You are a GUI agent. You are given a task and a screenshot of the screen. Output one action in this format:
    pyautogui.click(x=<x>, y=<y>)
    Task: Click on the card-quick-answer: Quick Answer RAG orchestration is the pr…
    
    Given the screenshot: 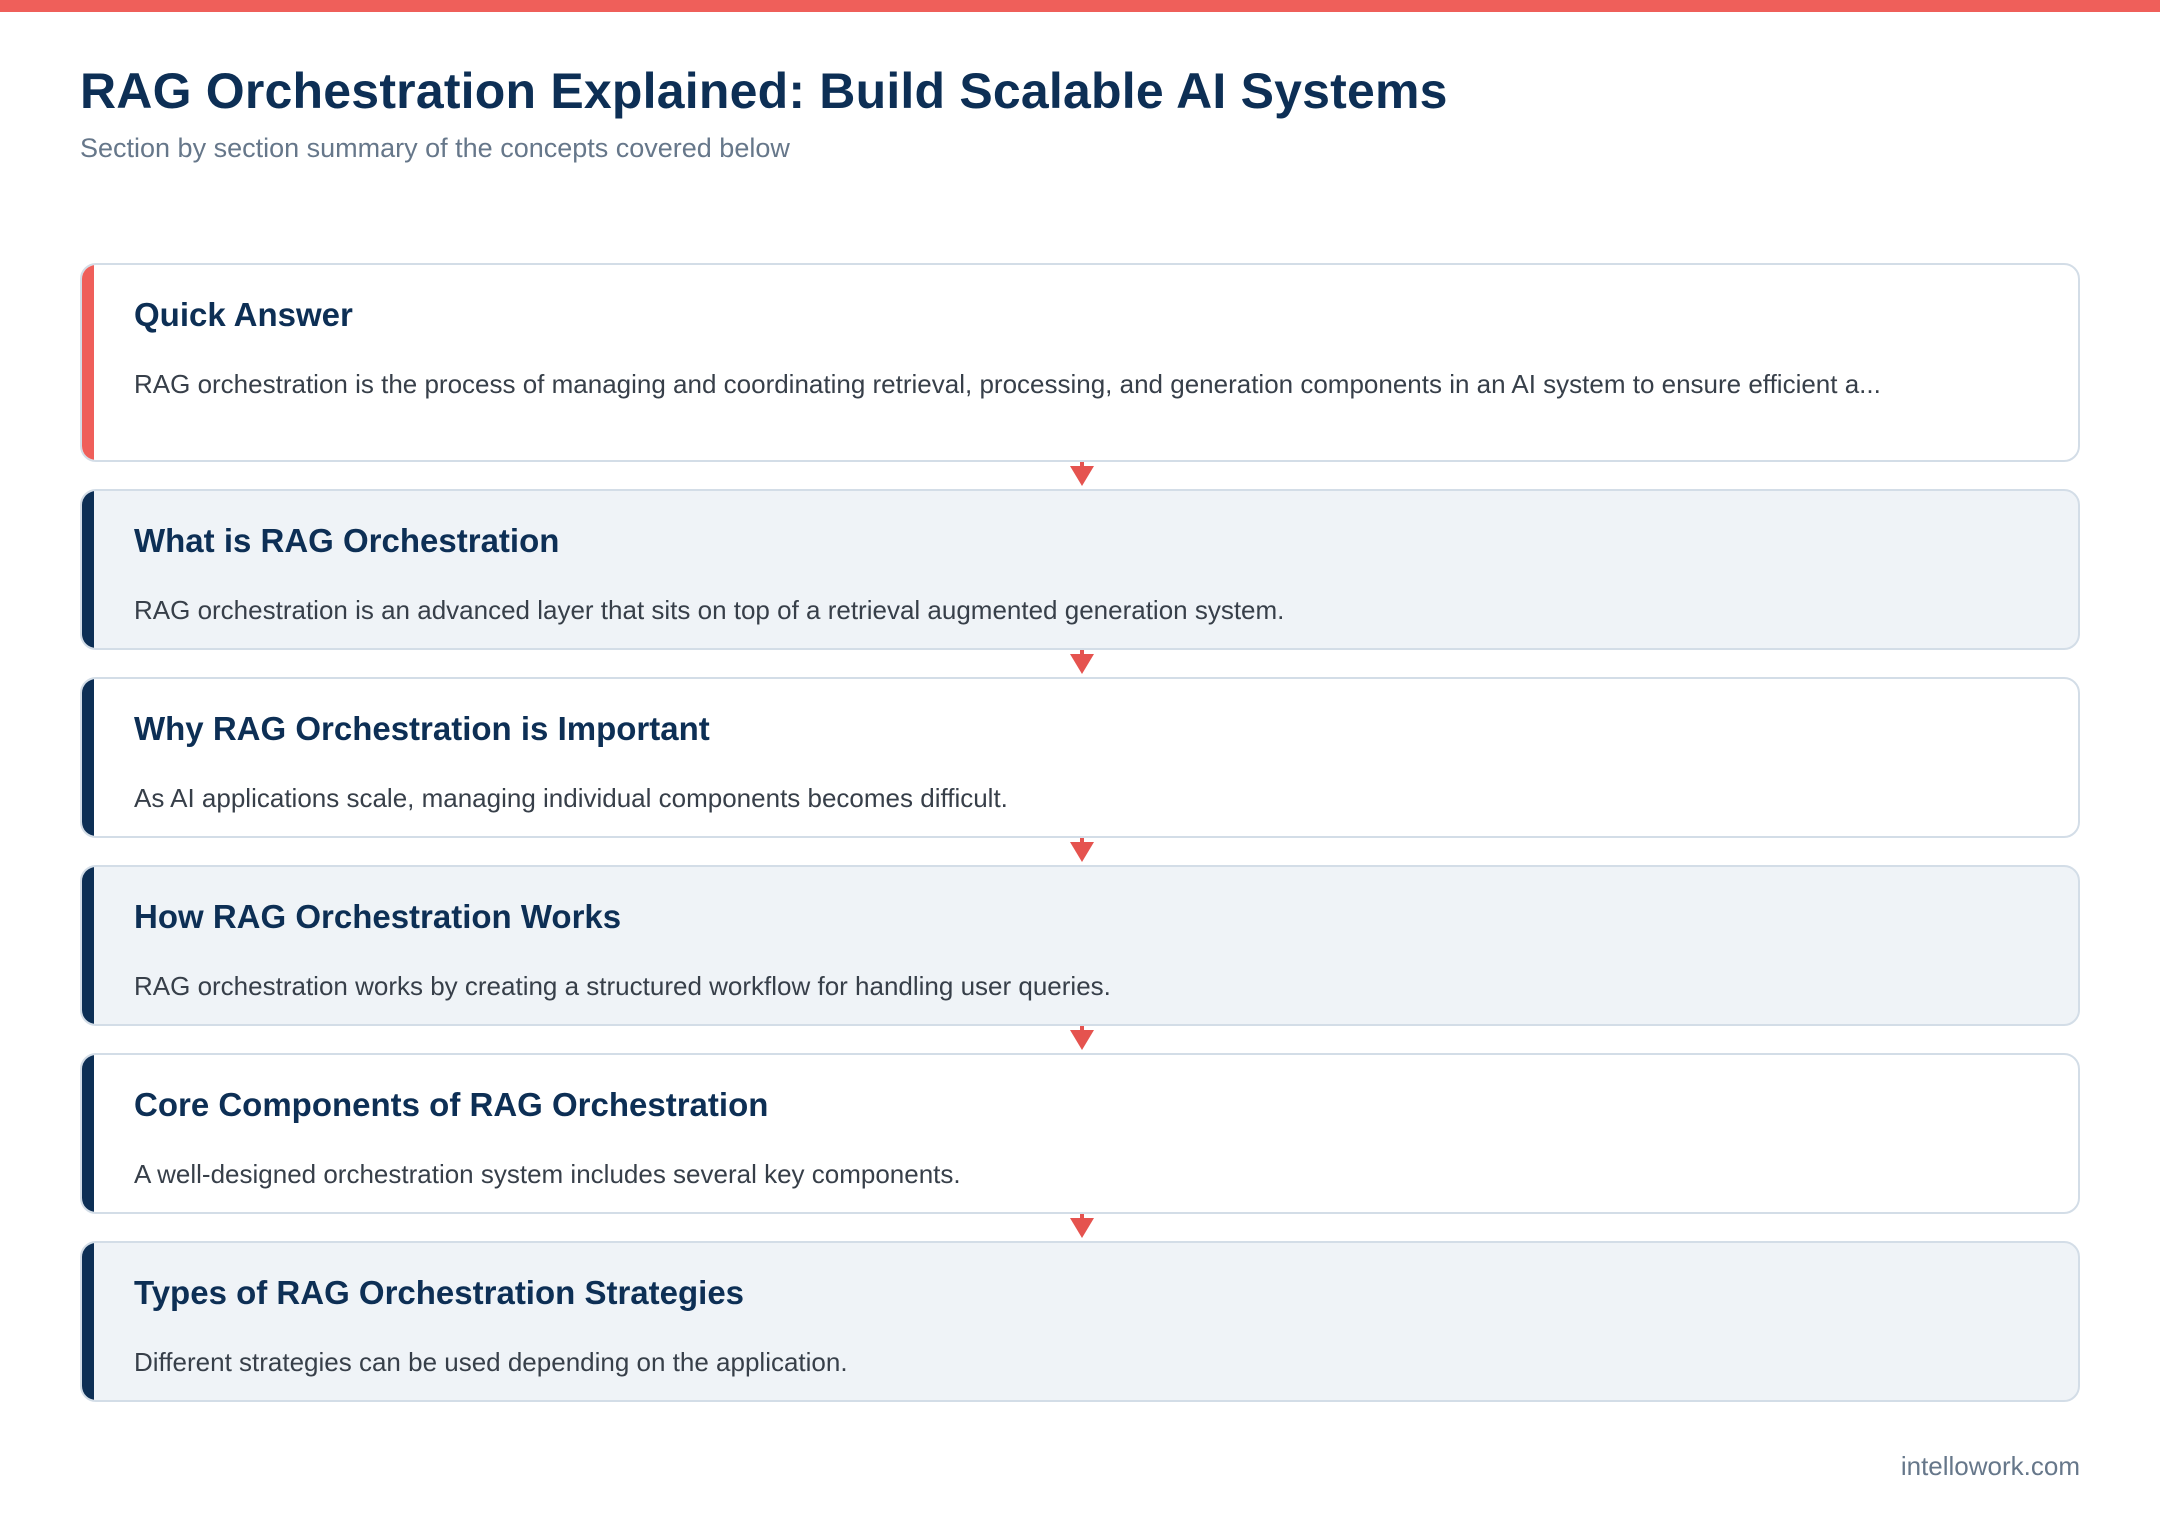 What is the action you would take?
    pyautogui.click(x=1080, y=362)
    